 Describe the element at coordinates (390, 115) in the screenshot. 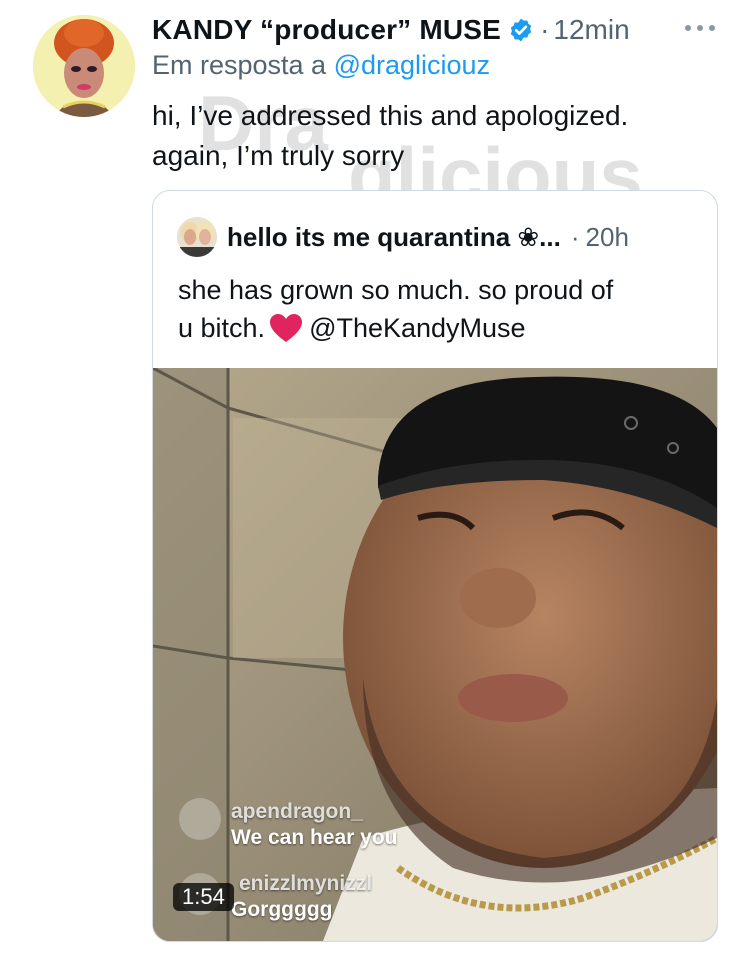

I see `tweet-text-line-1: hi, I’ve addressed this and apologized.` at that location.